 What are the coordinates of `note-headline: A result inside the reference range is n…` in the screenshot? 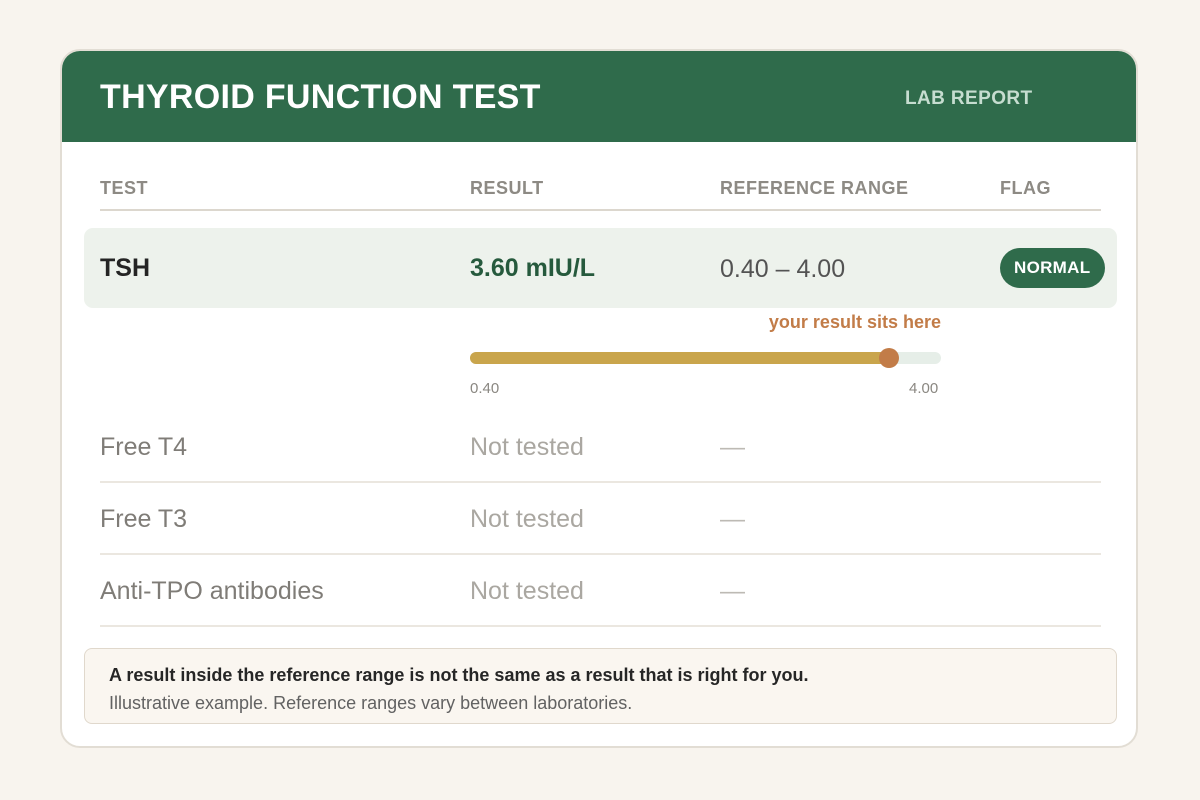 It's located at (459, 675).